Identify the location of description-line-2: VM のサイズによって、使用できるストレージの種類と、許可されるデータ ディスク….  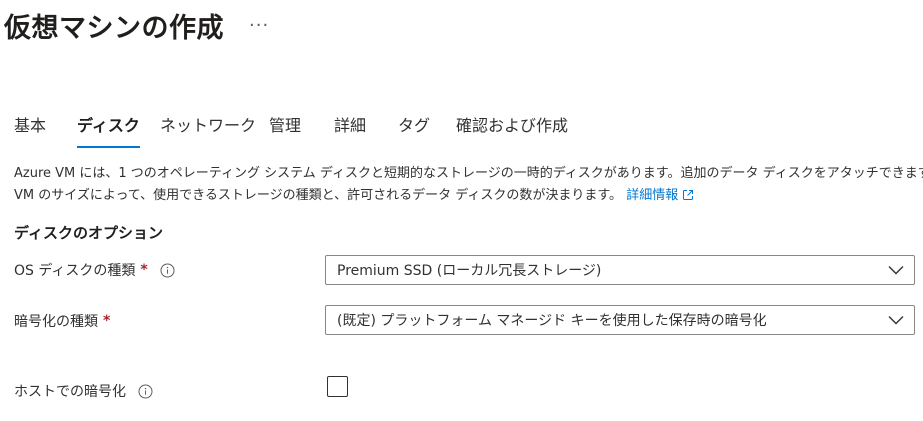
(466, 197).